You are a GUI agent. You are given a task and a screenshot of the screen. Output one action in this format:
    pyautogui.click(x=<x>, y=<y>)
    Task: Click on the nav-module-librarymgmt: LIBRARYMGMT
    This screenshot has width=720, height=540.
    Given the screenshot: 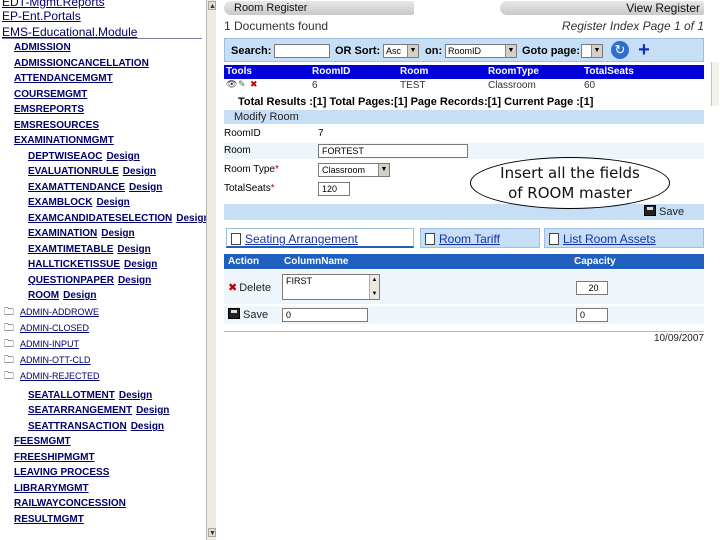 What is the action you would take?
    pyautogui.click(x=51, y=489)
    